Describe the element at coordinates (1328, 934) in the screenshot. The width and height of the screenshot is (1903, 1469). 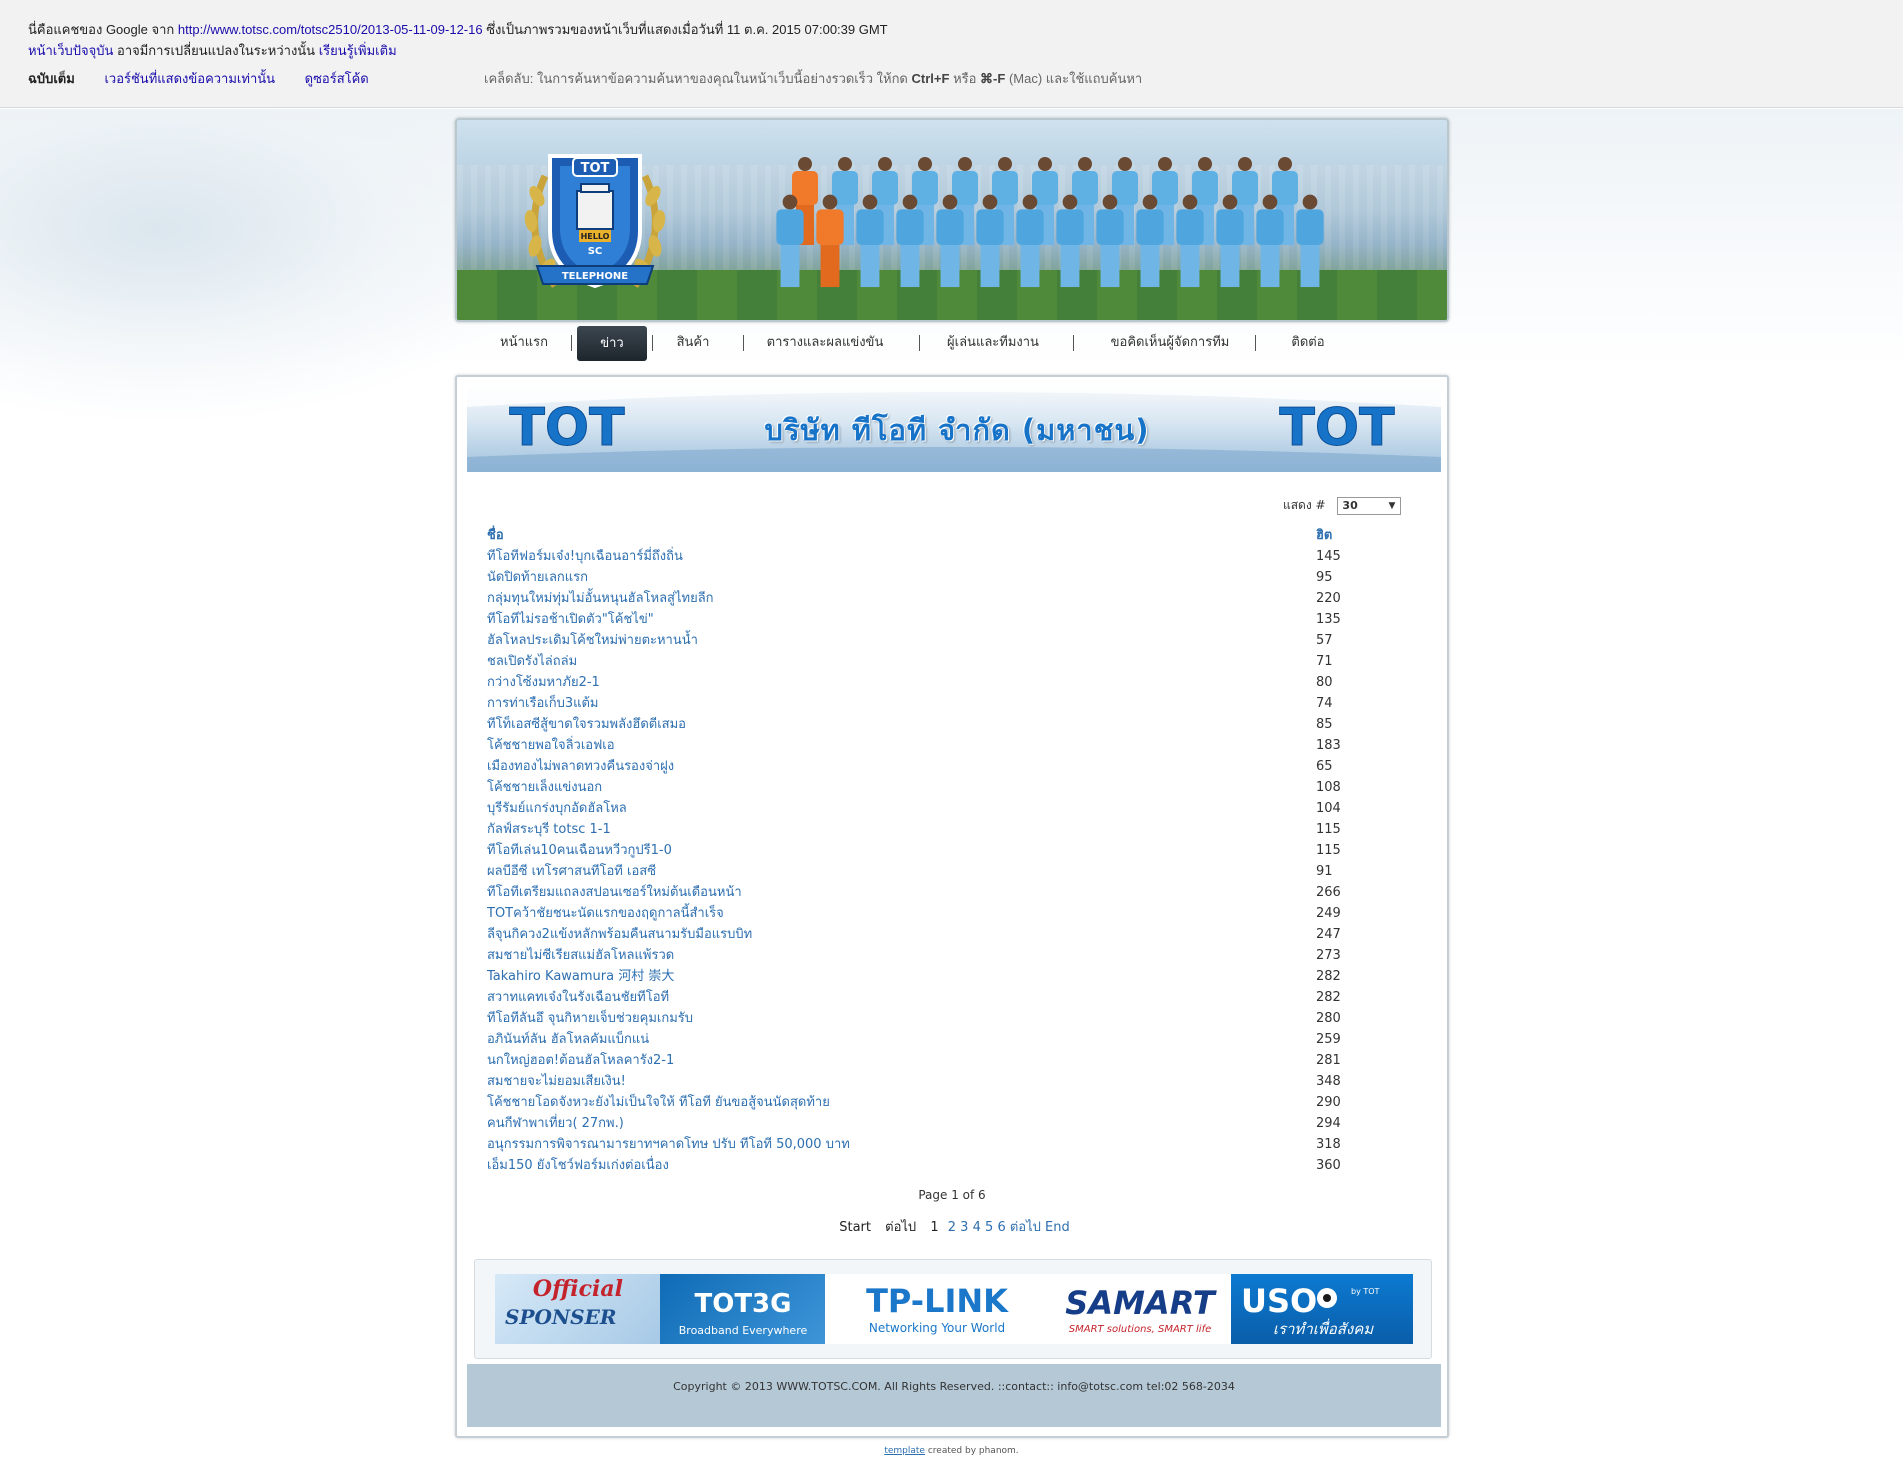
I see `news-hit-count: 247` at that location.